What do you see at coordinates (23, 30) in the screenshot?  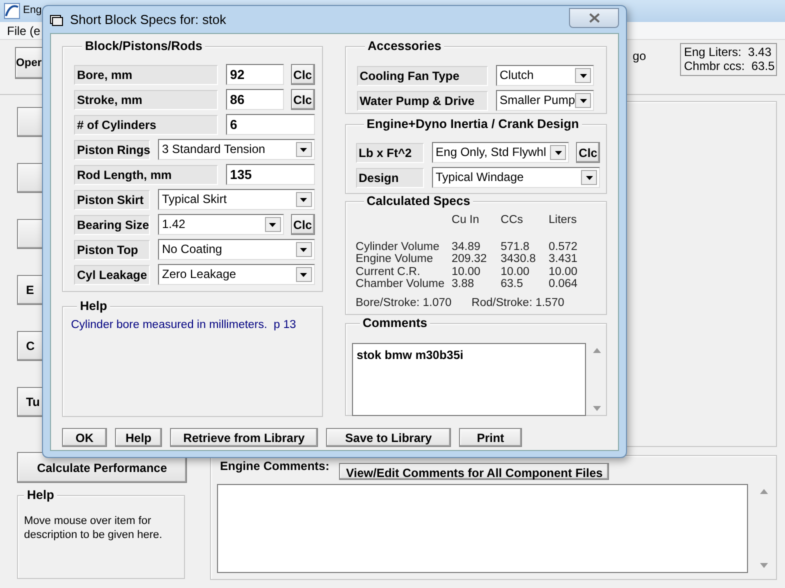 I see `menu-item: File (e` at bounding box center [23, 30].